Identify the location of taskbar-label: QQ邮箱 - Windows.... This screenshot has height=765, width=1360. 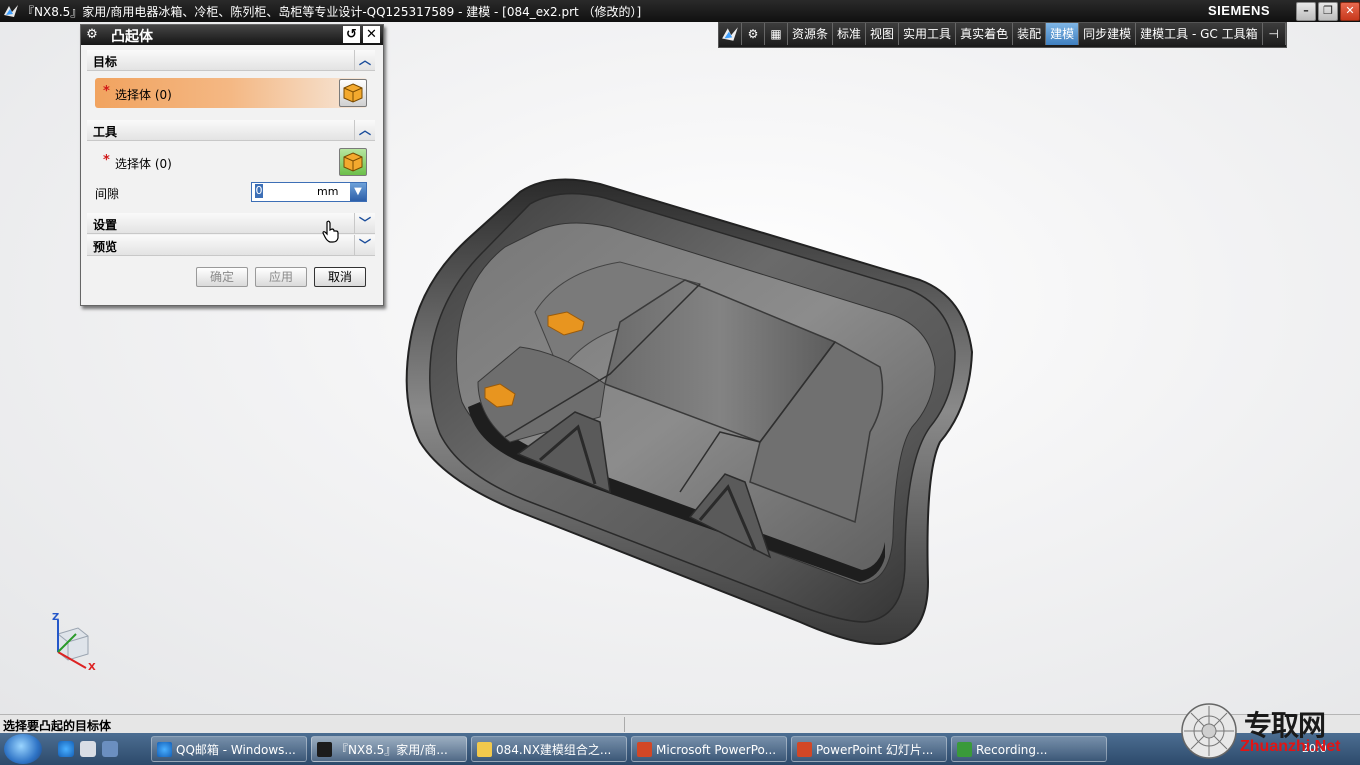
(236, 750).